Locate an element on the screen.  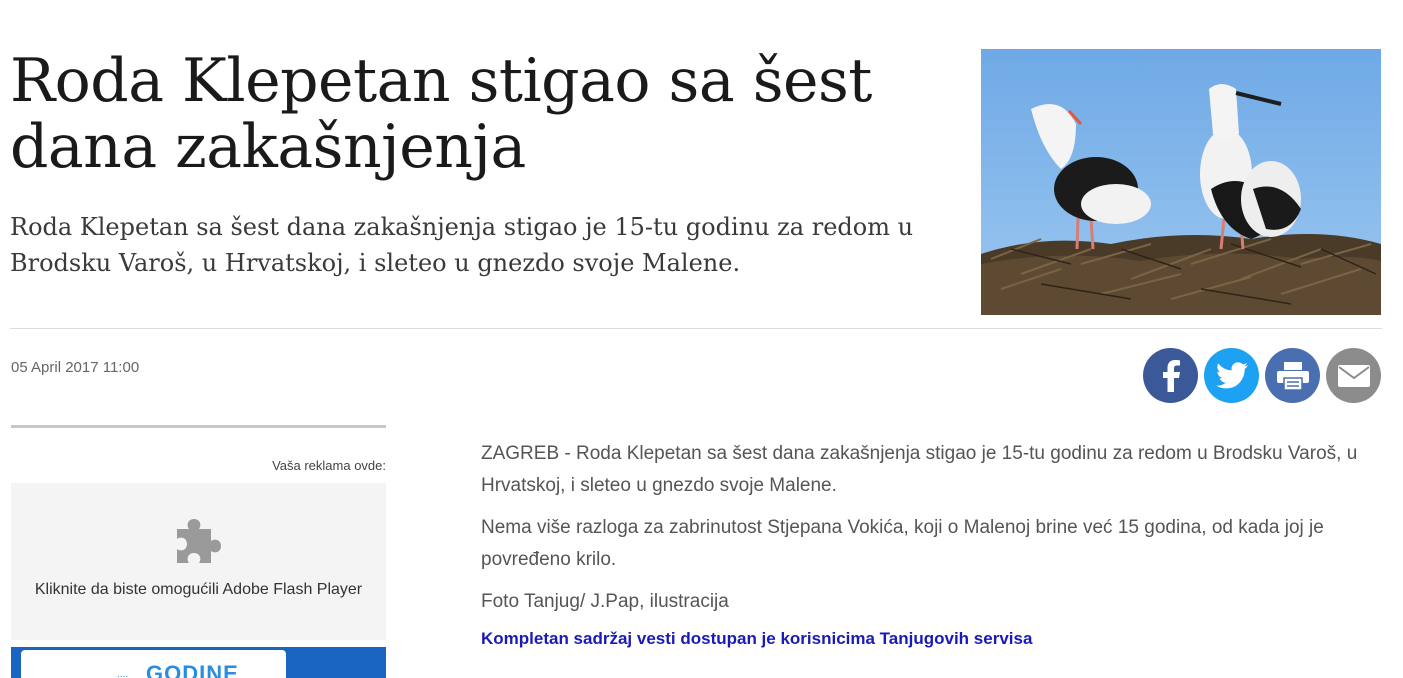
article-date: 05 April 2017 11:00 is located at coordinates (75, 367).